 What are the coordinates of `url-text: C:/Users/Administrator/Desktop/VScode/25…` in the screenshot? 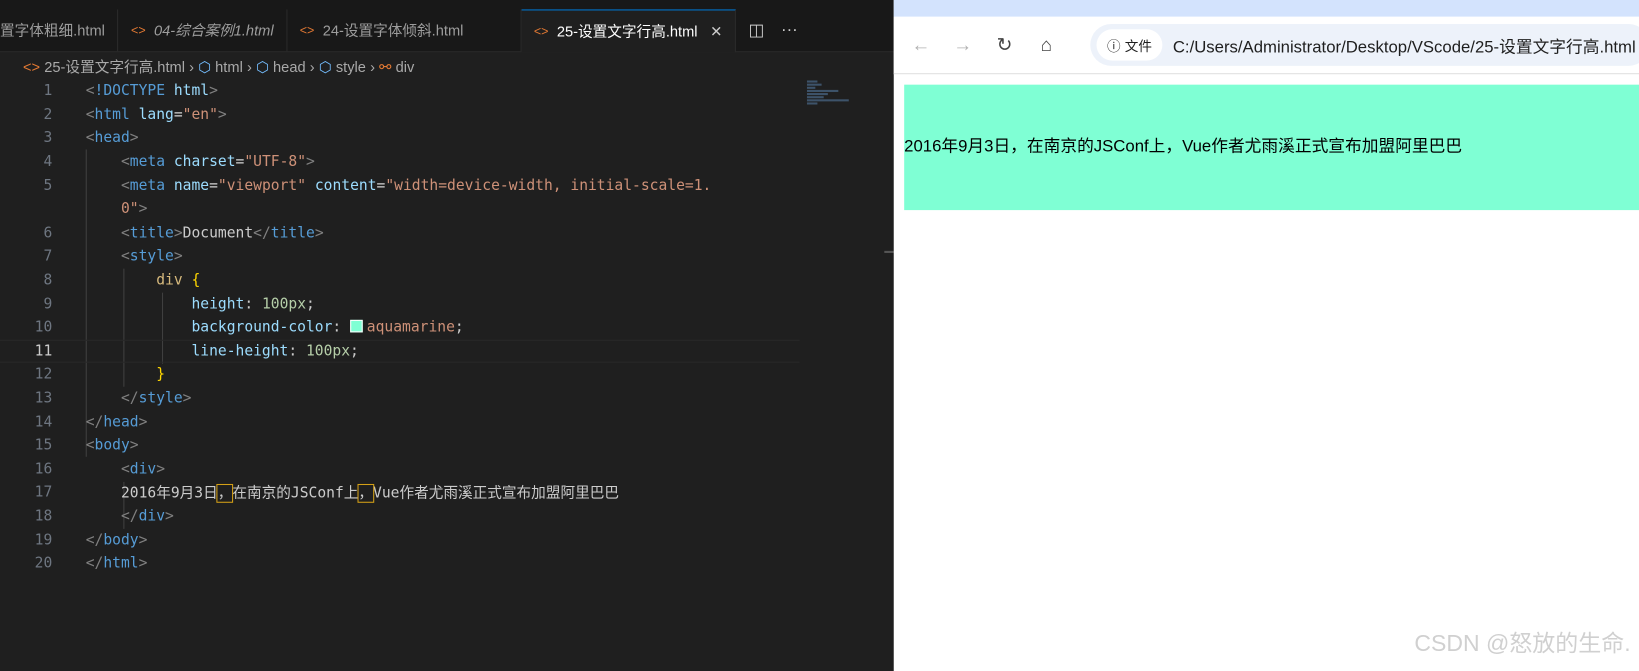 It's located at (1404, 44).